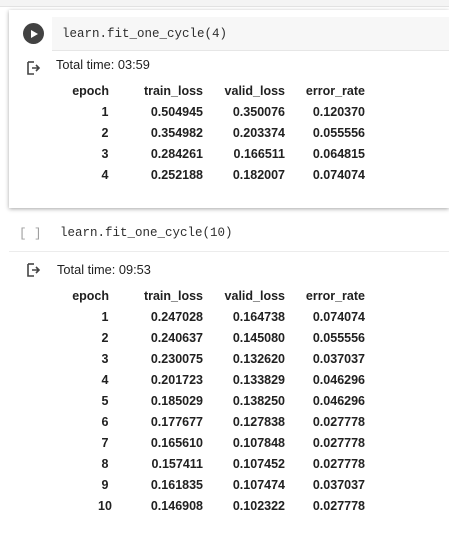 Image resolution: width=449 pixels, height=534 pixels. What do you see at coordinates (258, 505) in the screenshot?
I see `cell-valid-loss: 0.102322` at bounding box center [258, 505].